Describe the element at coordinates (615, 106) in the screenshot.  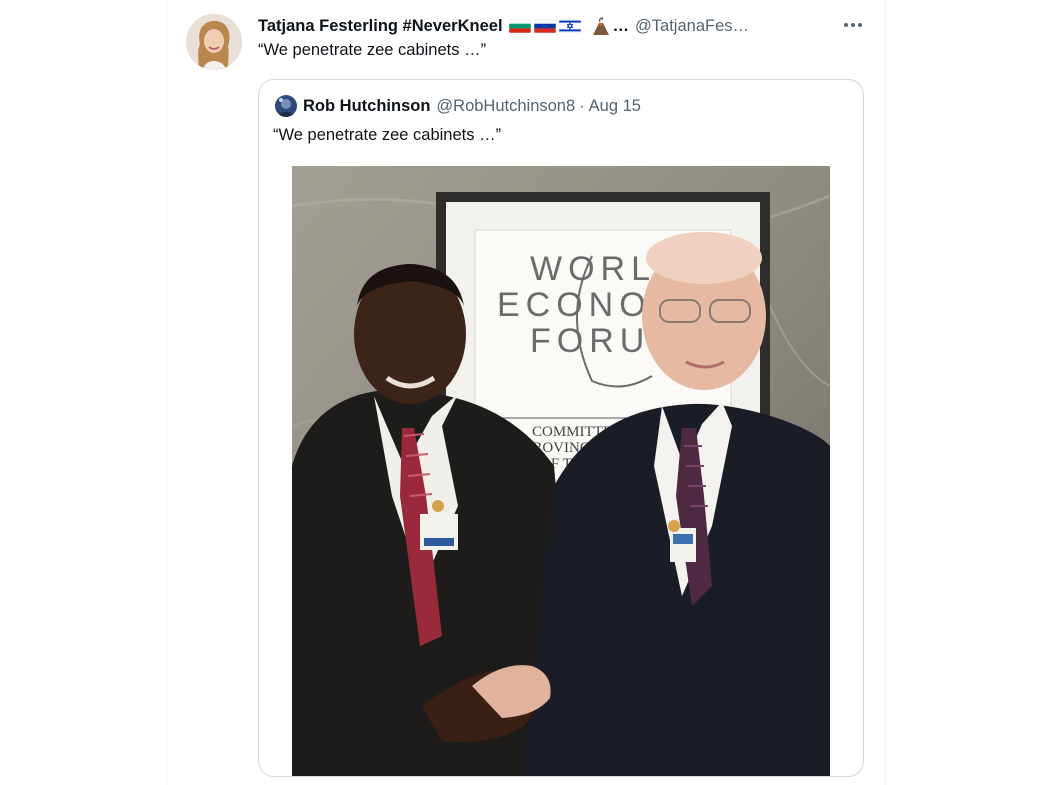
I see `quoted-tweet-date: Aug 15` at that location.